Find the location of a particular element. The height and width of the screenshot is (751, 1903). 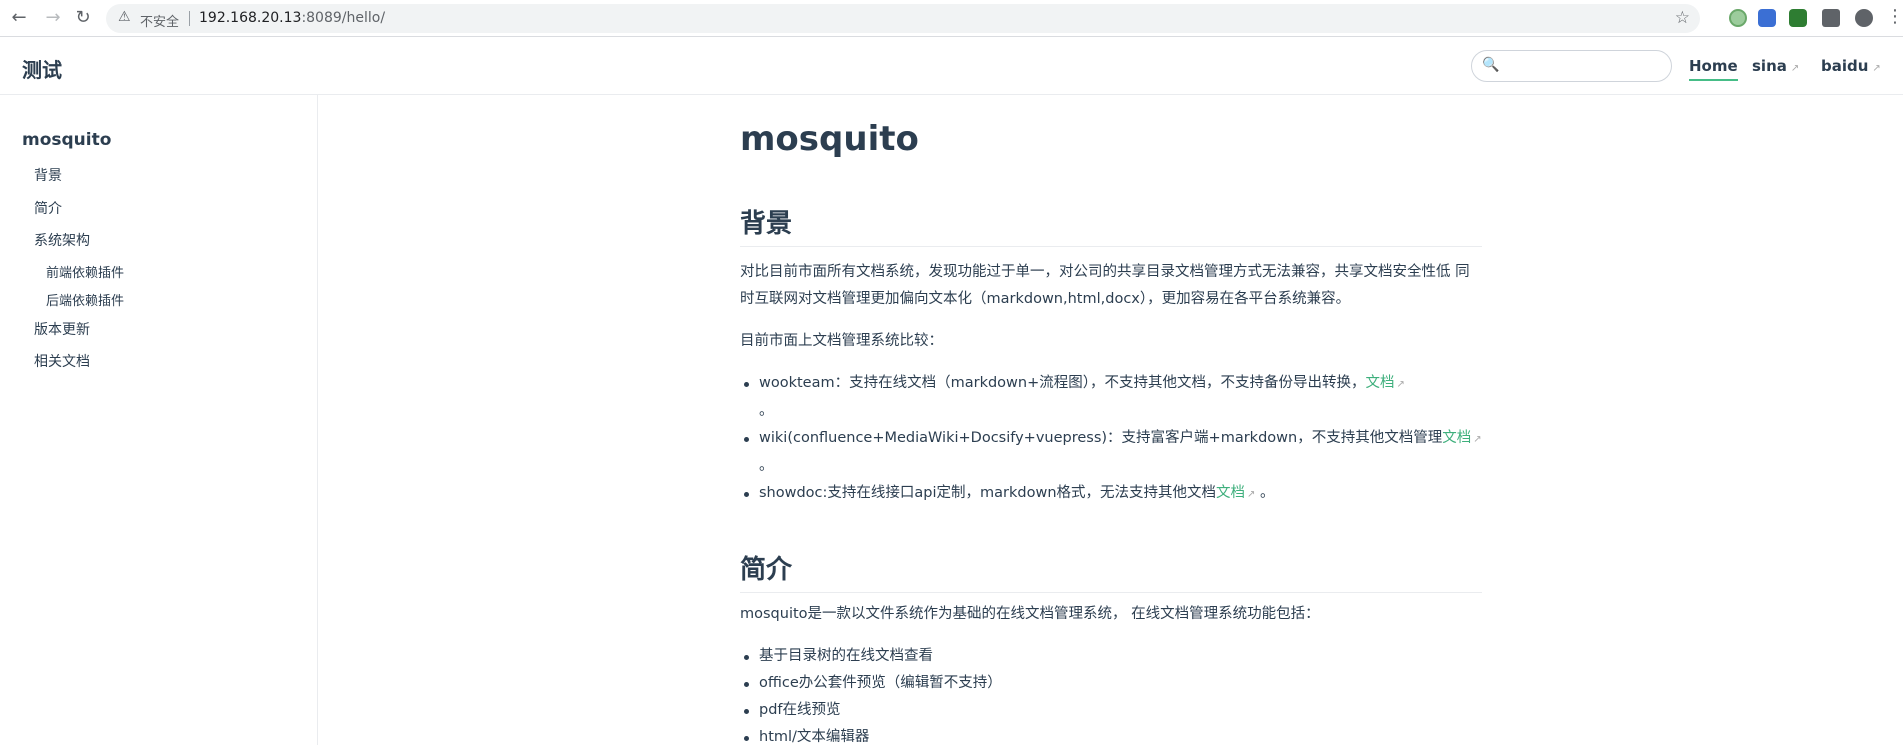

sidebar-item-architecture: 系统架构 is located at coordinates (62, 240).